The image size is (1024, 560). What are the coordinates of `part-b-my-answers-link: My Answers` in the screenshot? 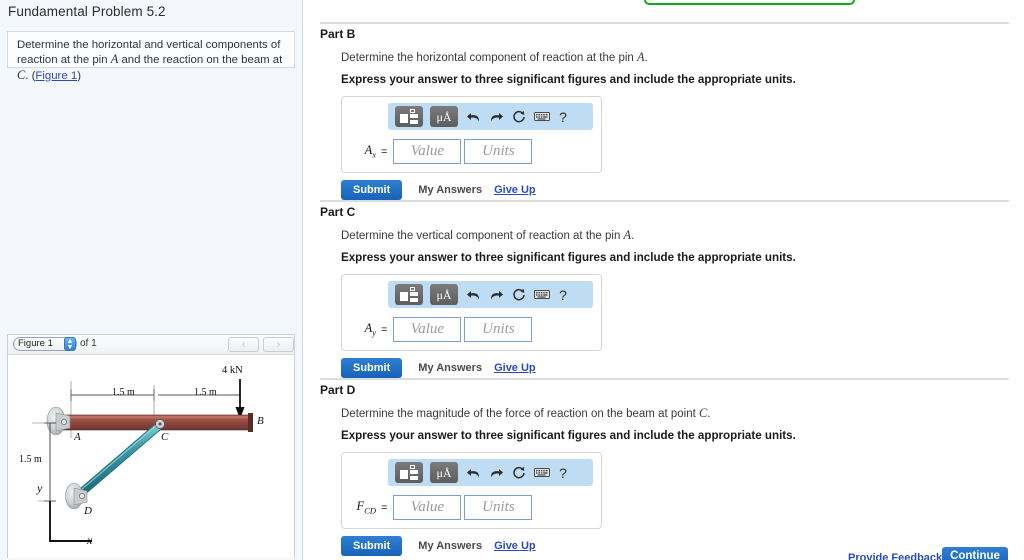 It's located at (450, 190).